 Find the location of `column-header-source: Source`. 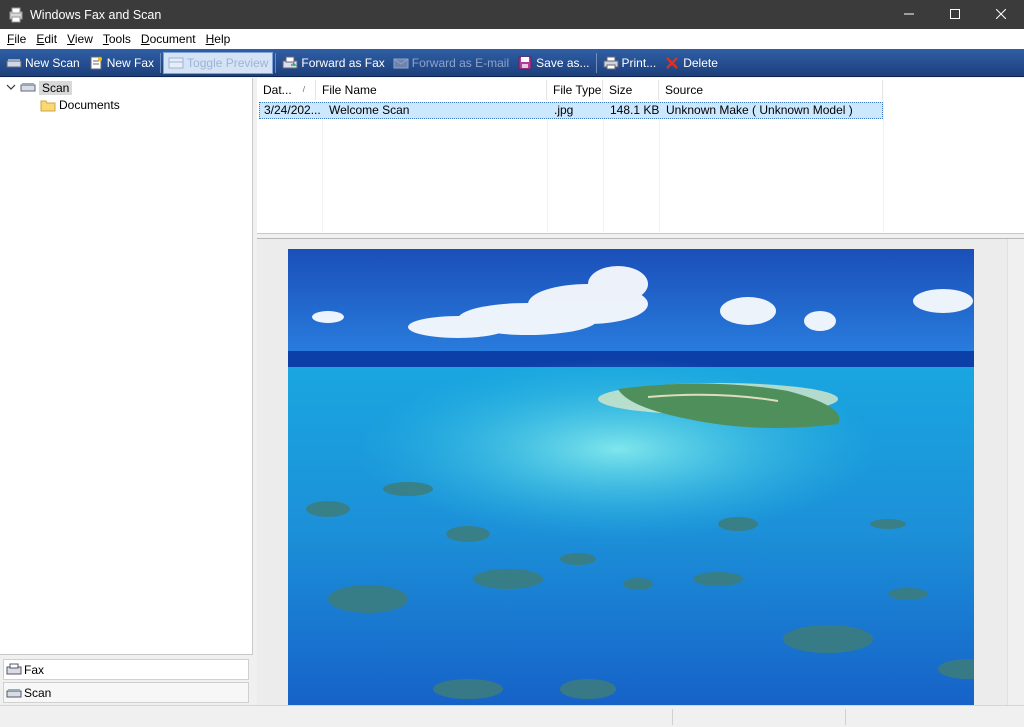

column-header-source: Source is located at coordinates (771, 90).